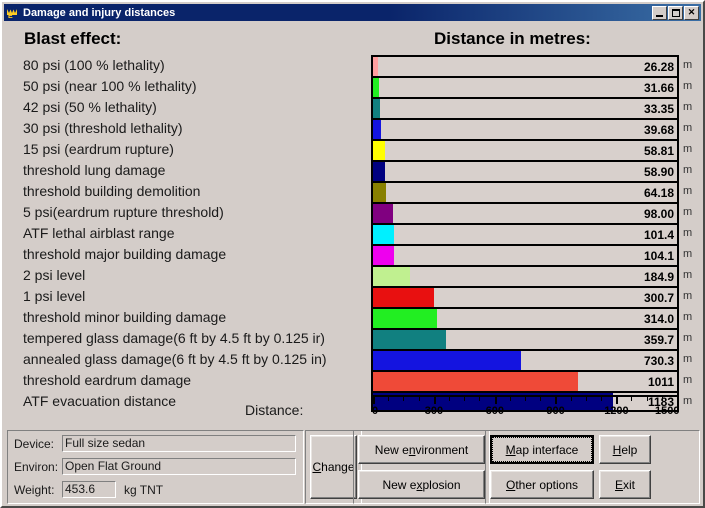 The height and width of the screenshot is (508, 705). I want to click on maximize-button, so click(675, 12).